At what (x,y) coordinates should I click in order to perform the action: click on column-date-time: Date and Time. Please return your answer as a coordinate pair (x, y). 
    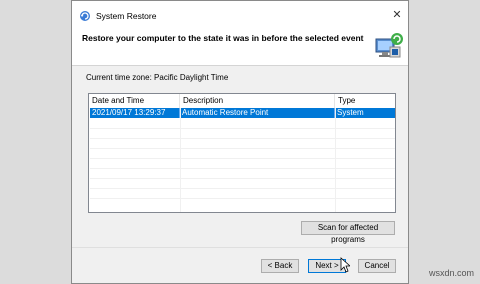
    Looking at the image, I should click on (134, 101).